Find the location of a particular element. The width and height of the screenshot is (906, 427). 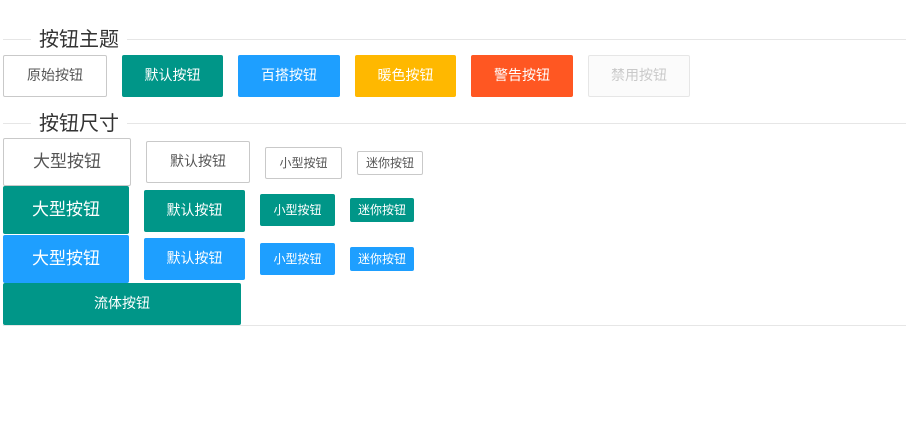

size-section-title: 按钮尺寸 is located at coordinates (79, 123).